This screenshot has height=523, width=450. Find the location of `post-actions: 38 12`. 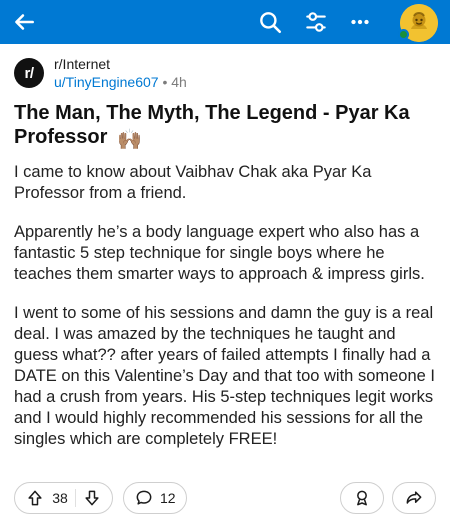

post-actions: 38 12 is located at coordinates (225, 498).